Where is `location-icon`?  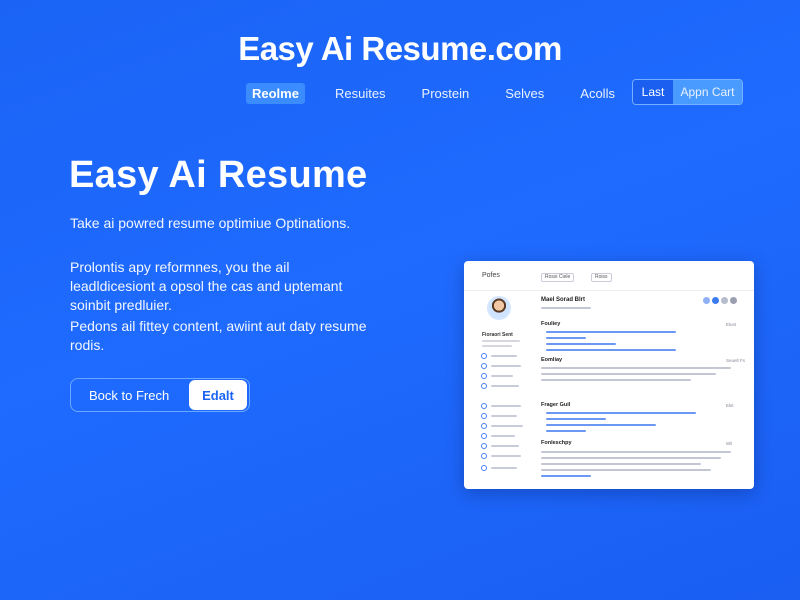
location-icon is located at coordinates (484, 376).